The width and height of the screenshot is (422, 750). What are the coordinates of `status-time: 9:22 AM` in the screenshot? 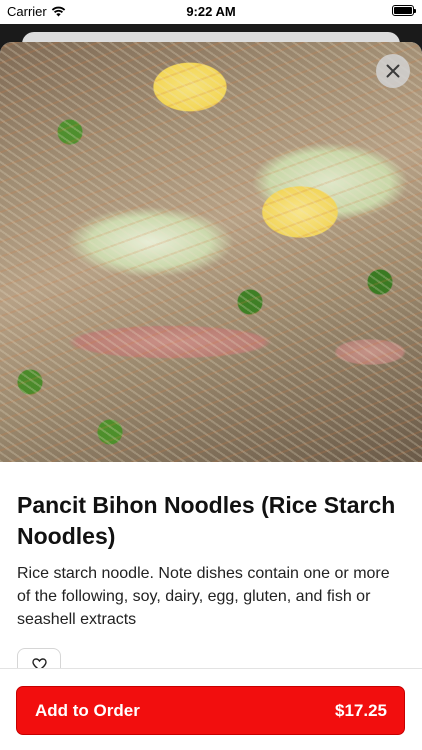 It's located at (211, 11).